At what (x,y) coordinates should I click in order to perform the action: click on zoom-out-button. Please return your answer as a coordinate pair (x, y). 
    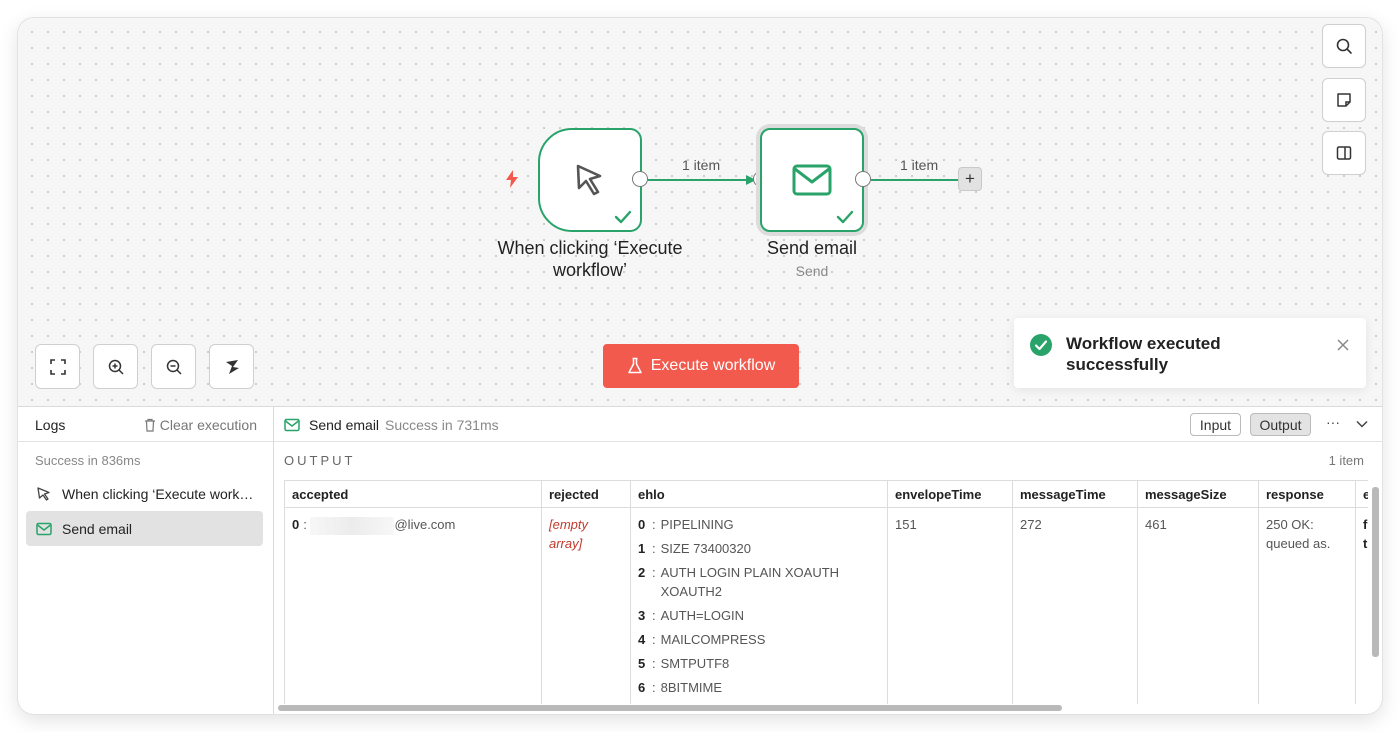
    Looking at the image, I should click on (173, 366).